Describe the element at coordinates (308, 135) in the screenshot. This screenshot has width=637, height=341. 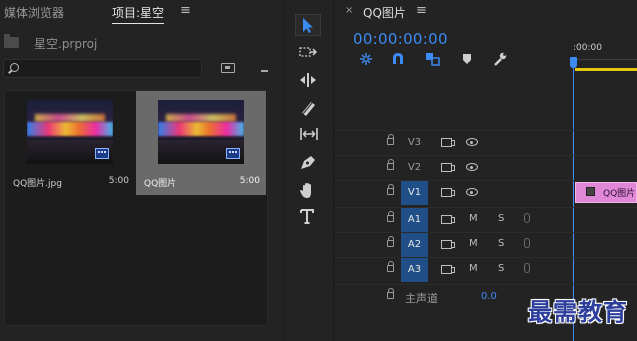
I see `slip-tool-icon` at that location.